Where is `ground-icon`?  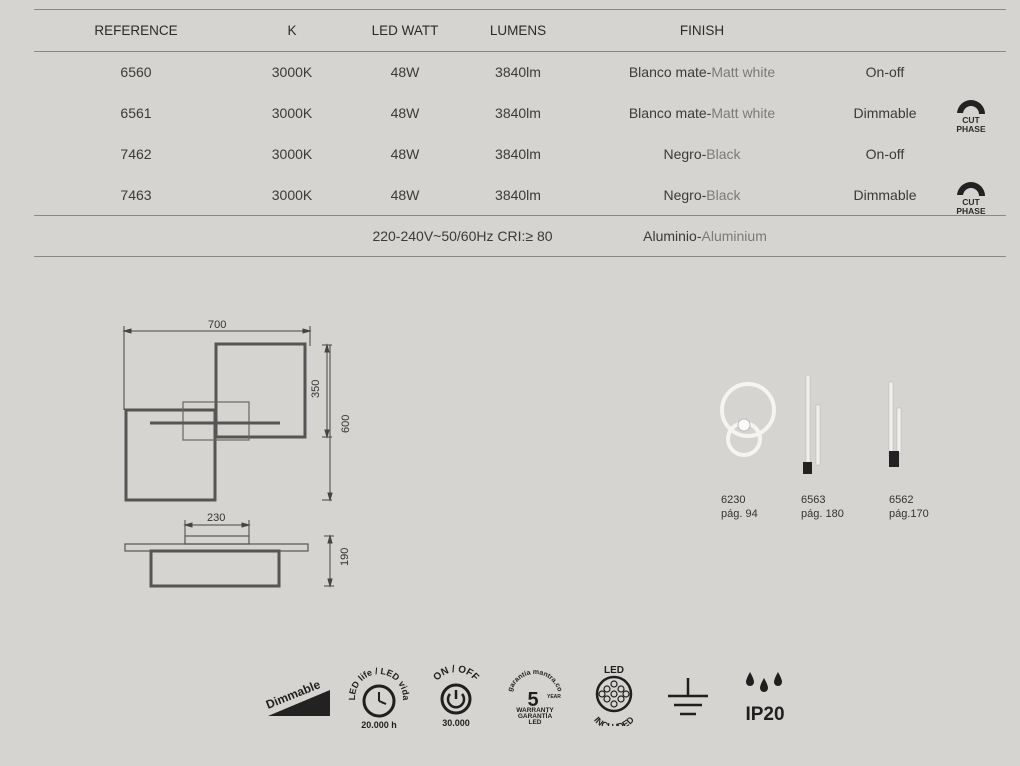 ground-icon is located at coordinates (688, 697).